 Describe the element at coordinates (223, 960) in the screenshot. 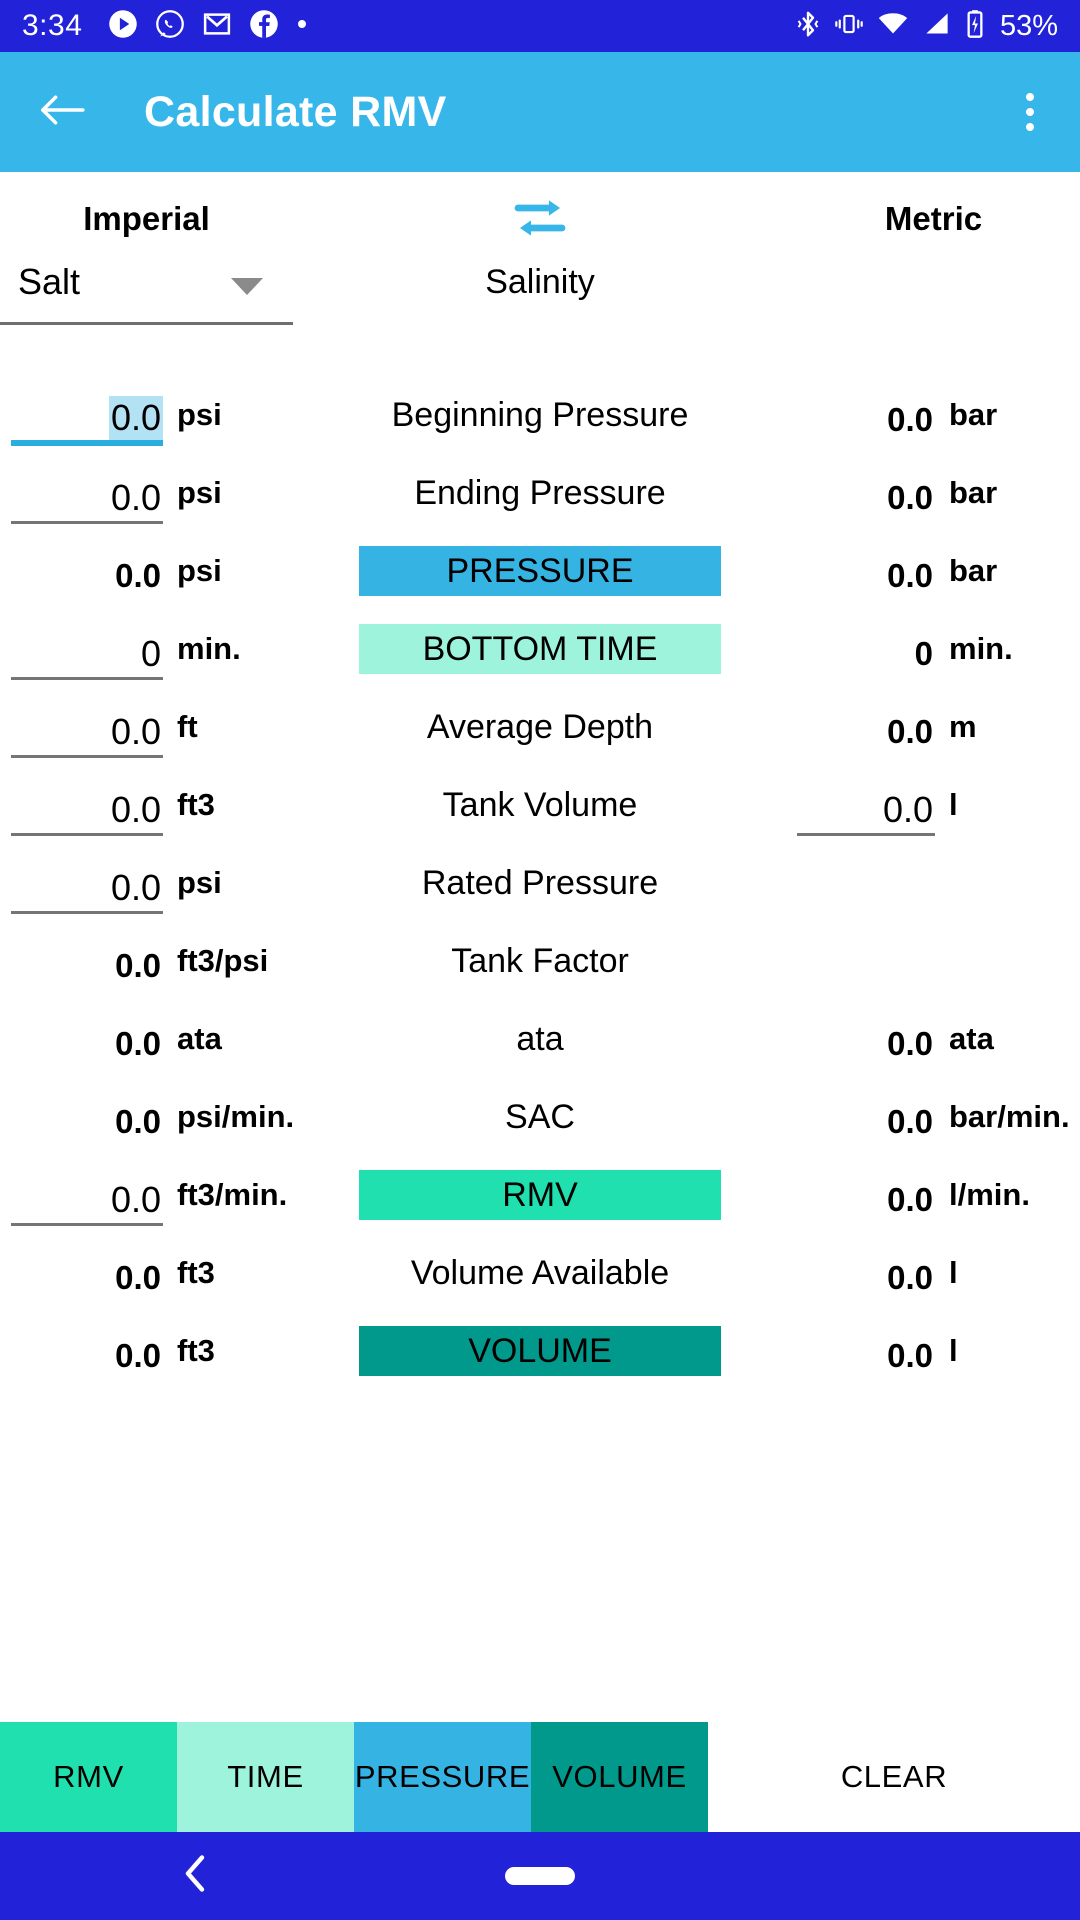

I see `imperial-unit-label: ft3/psi` at that location.